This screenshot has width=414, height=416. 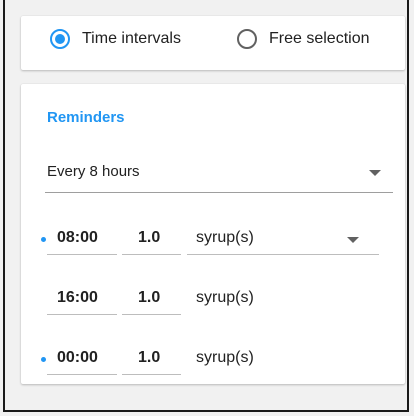 What do you see at coordinates (131, 38) in the screenshot?
I see `time-intervals-label: Time intervals` at bounding box center [131, 38].